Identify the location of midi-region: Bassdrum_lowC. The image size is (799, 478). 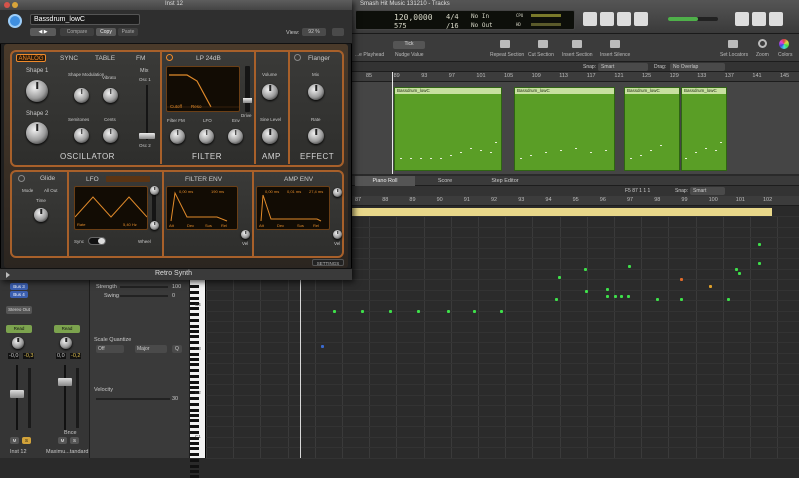
(564, 129).